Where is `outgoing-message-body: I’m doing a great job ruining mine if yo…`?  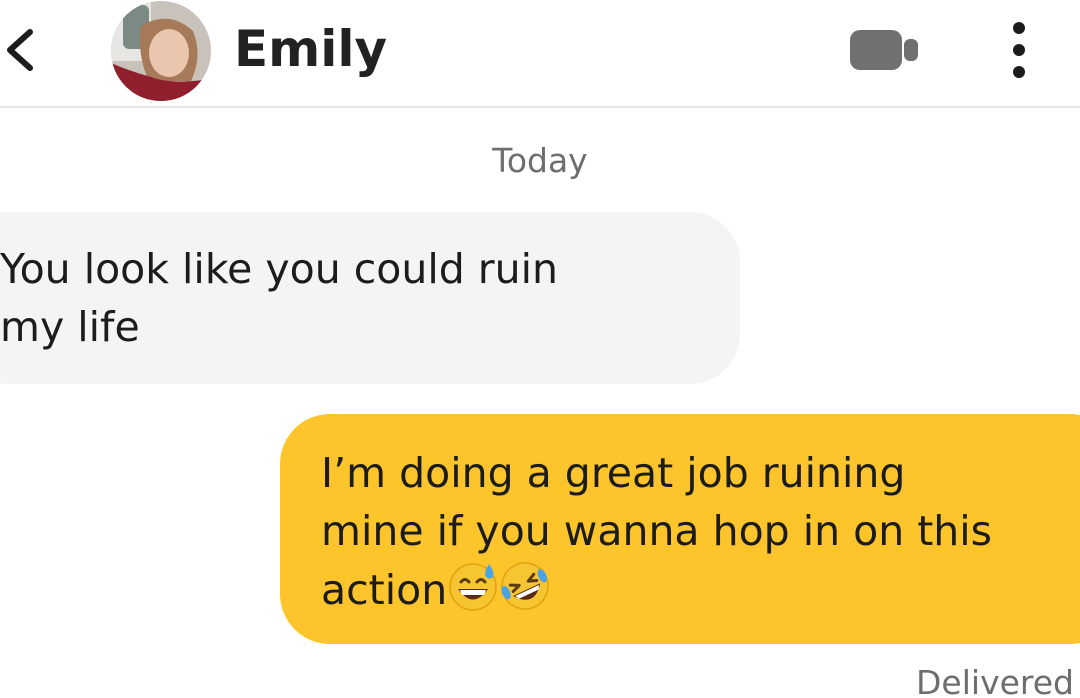 outgoing-message-body: I’m doing a great job ruining mine if yo… is located at coordinates (657, 531).